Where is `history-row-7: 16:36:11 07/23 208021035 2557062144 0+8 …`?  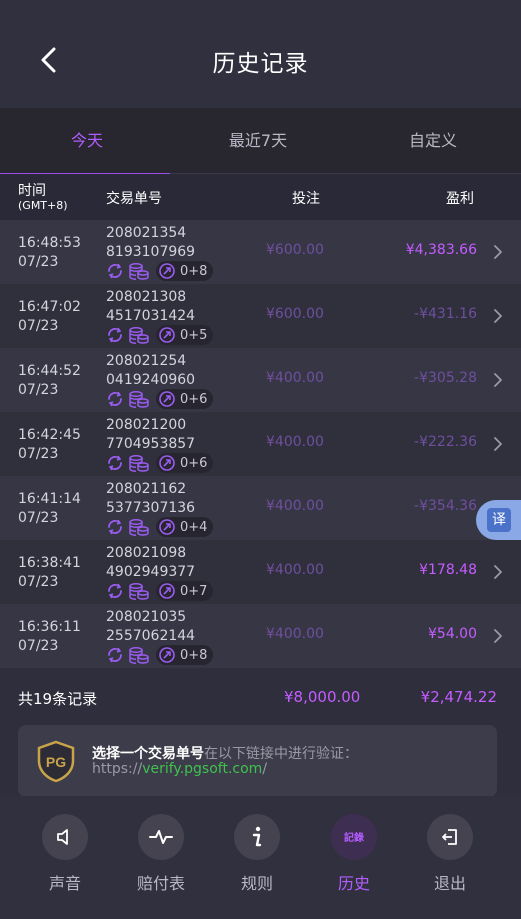
history-row-7: 16:36:11 07/23 208021035 2557062144 0+8 … is located at coordinates (260, 636).